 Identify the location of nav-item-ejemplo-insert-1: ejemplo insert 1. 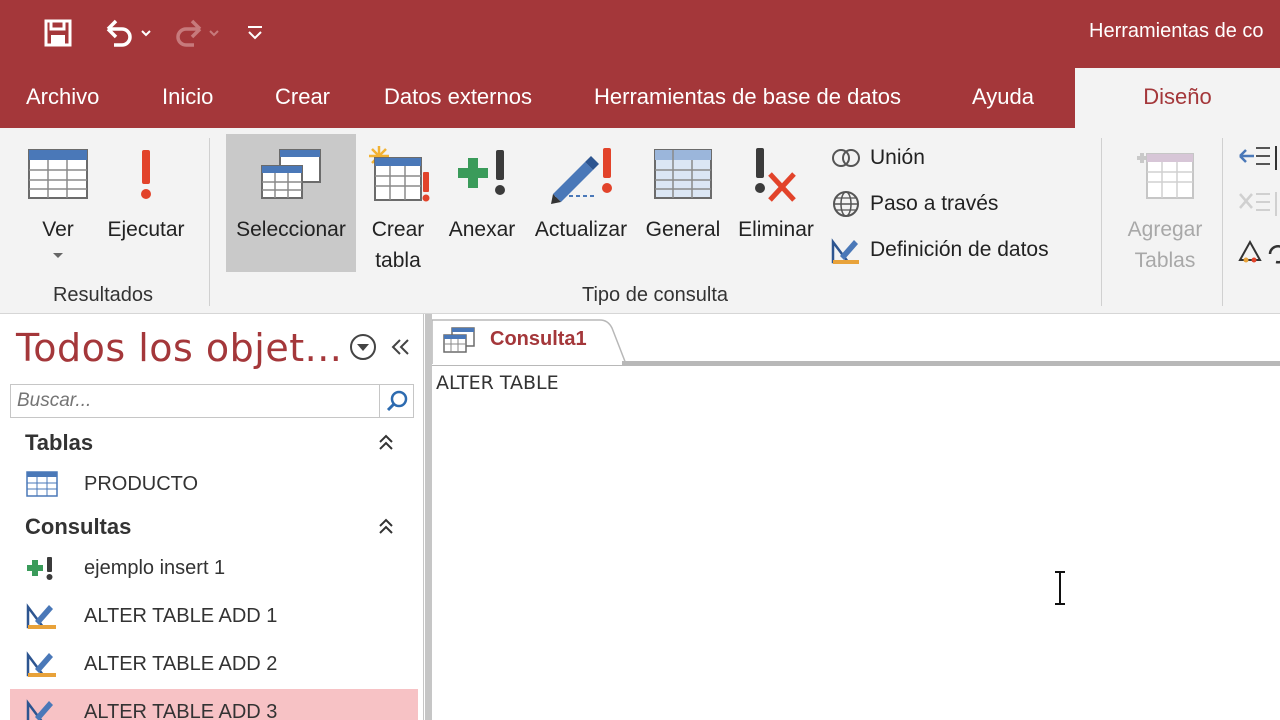
(214, 568).